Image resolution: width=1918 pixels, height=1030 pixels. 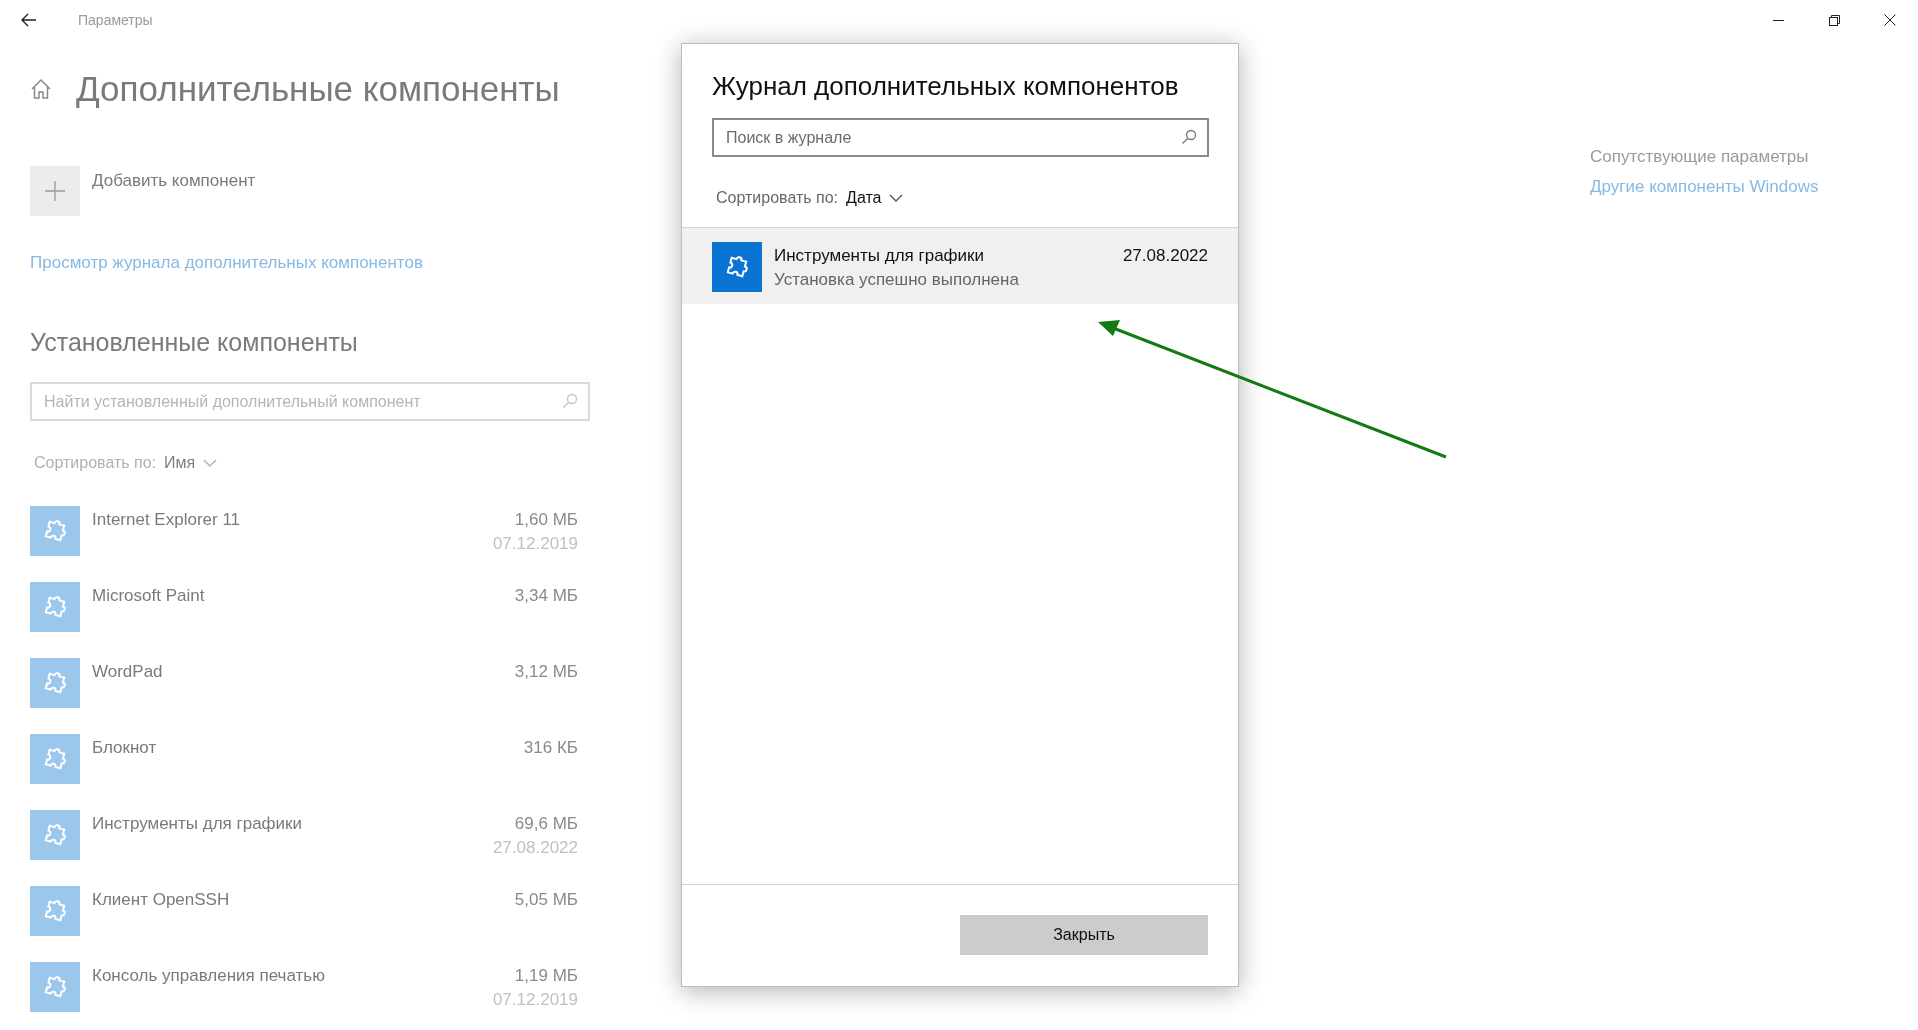 I want to click on component-size: 316 КБ, so click(x=550, y=748).